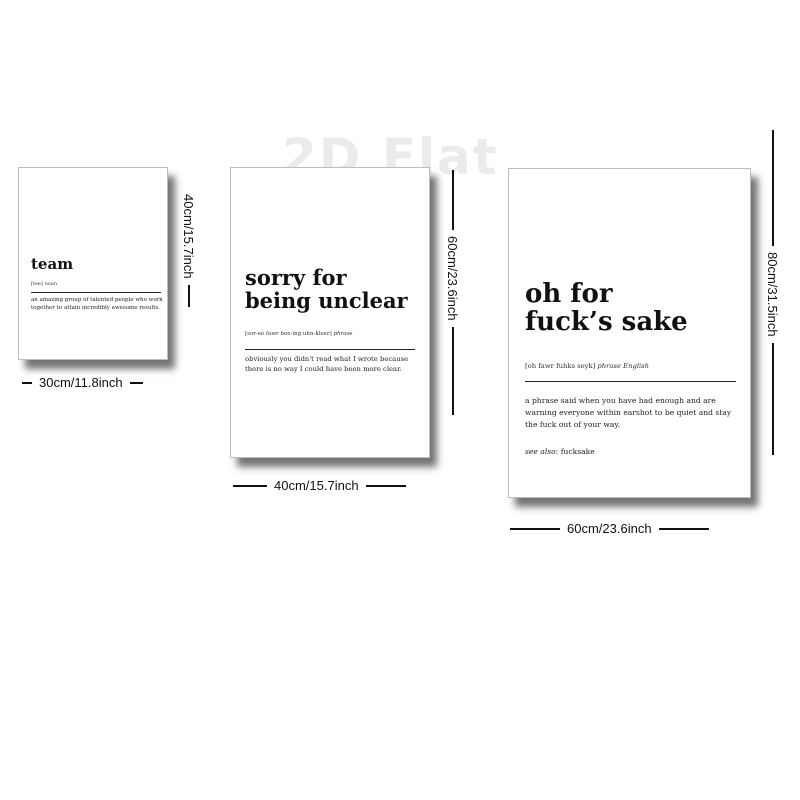  I want to click on poster-pronunciation: [oh fawr fuhks seyk] phrase English, so click(587, 366).